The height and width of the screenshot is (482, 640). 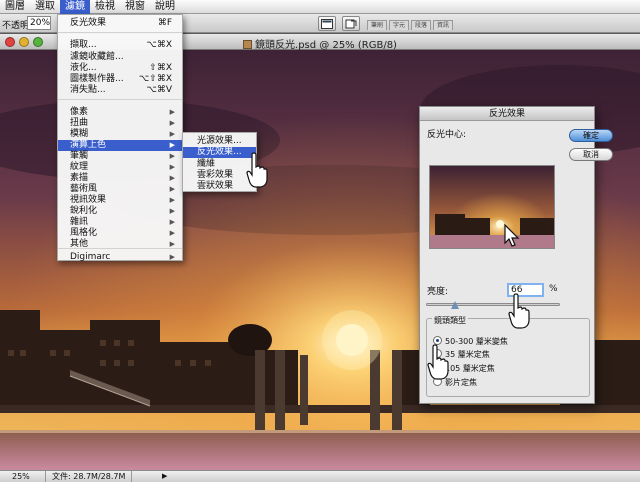 What do you see at coordinates (88, 200) in the screenshot?
I see `menu-item-label: 視訊效果` at bounding box center [88, 200].